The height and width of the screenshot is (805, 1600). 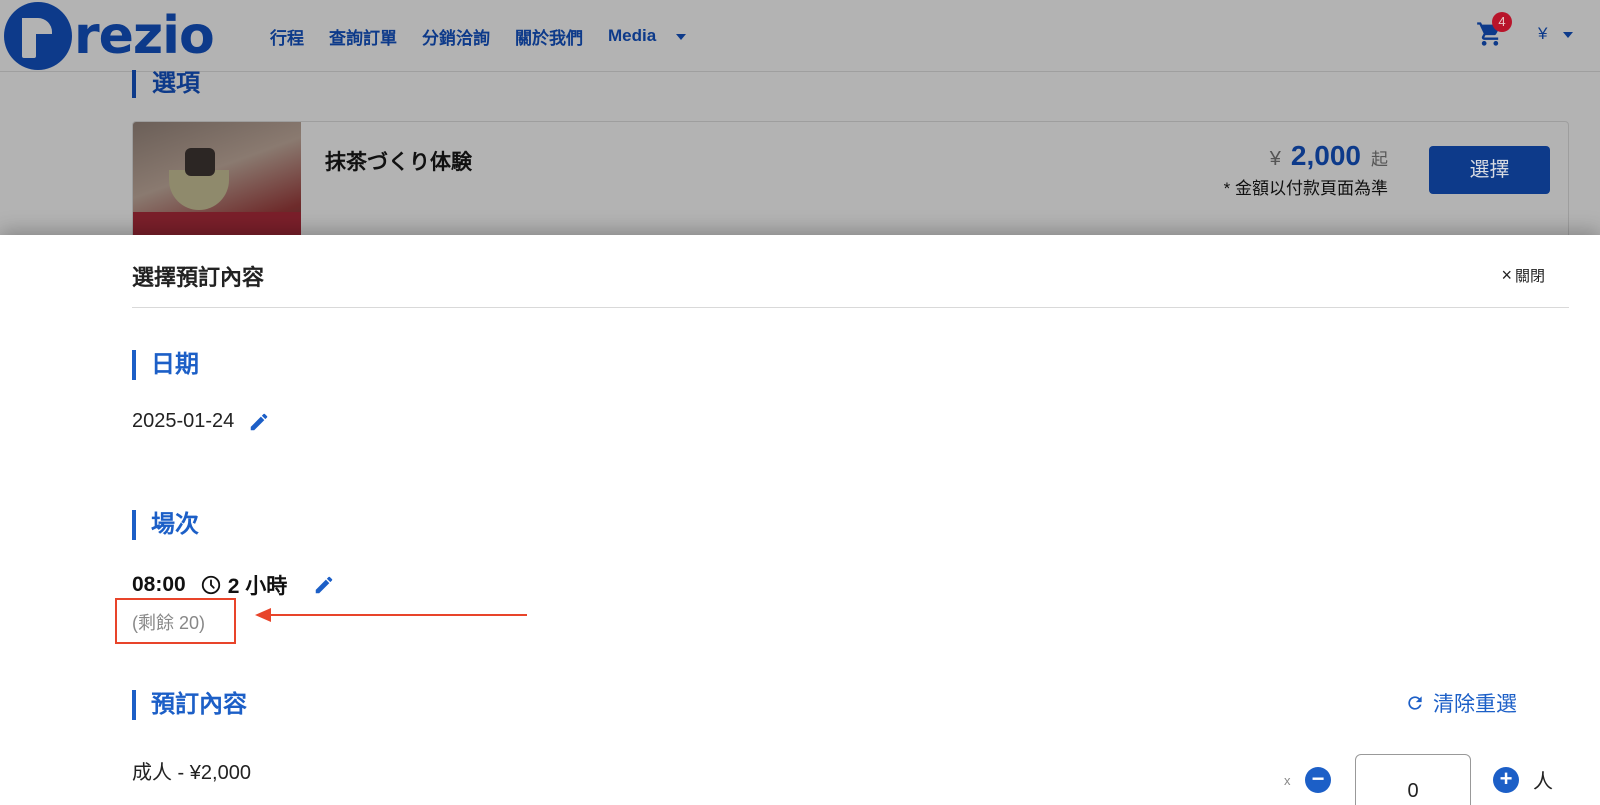 What do you see at coordinates (1506, 780) in the screenshot?
I see `qty-plus-button: +` at bounding box center [1506, 780].